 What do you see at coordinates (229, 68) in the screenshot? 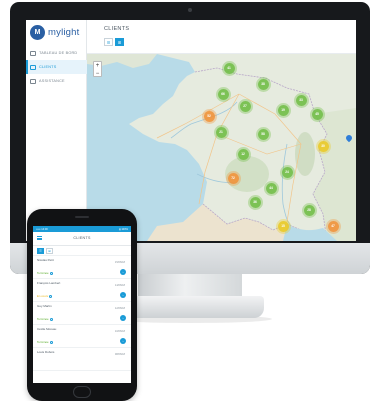
I see `map-cluster-marker: 41` at bounding box center [229, 68].